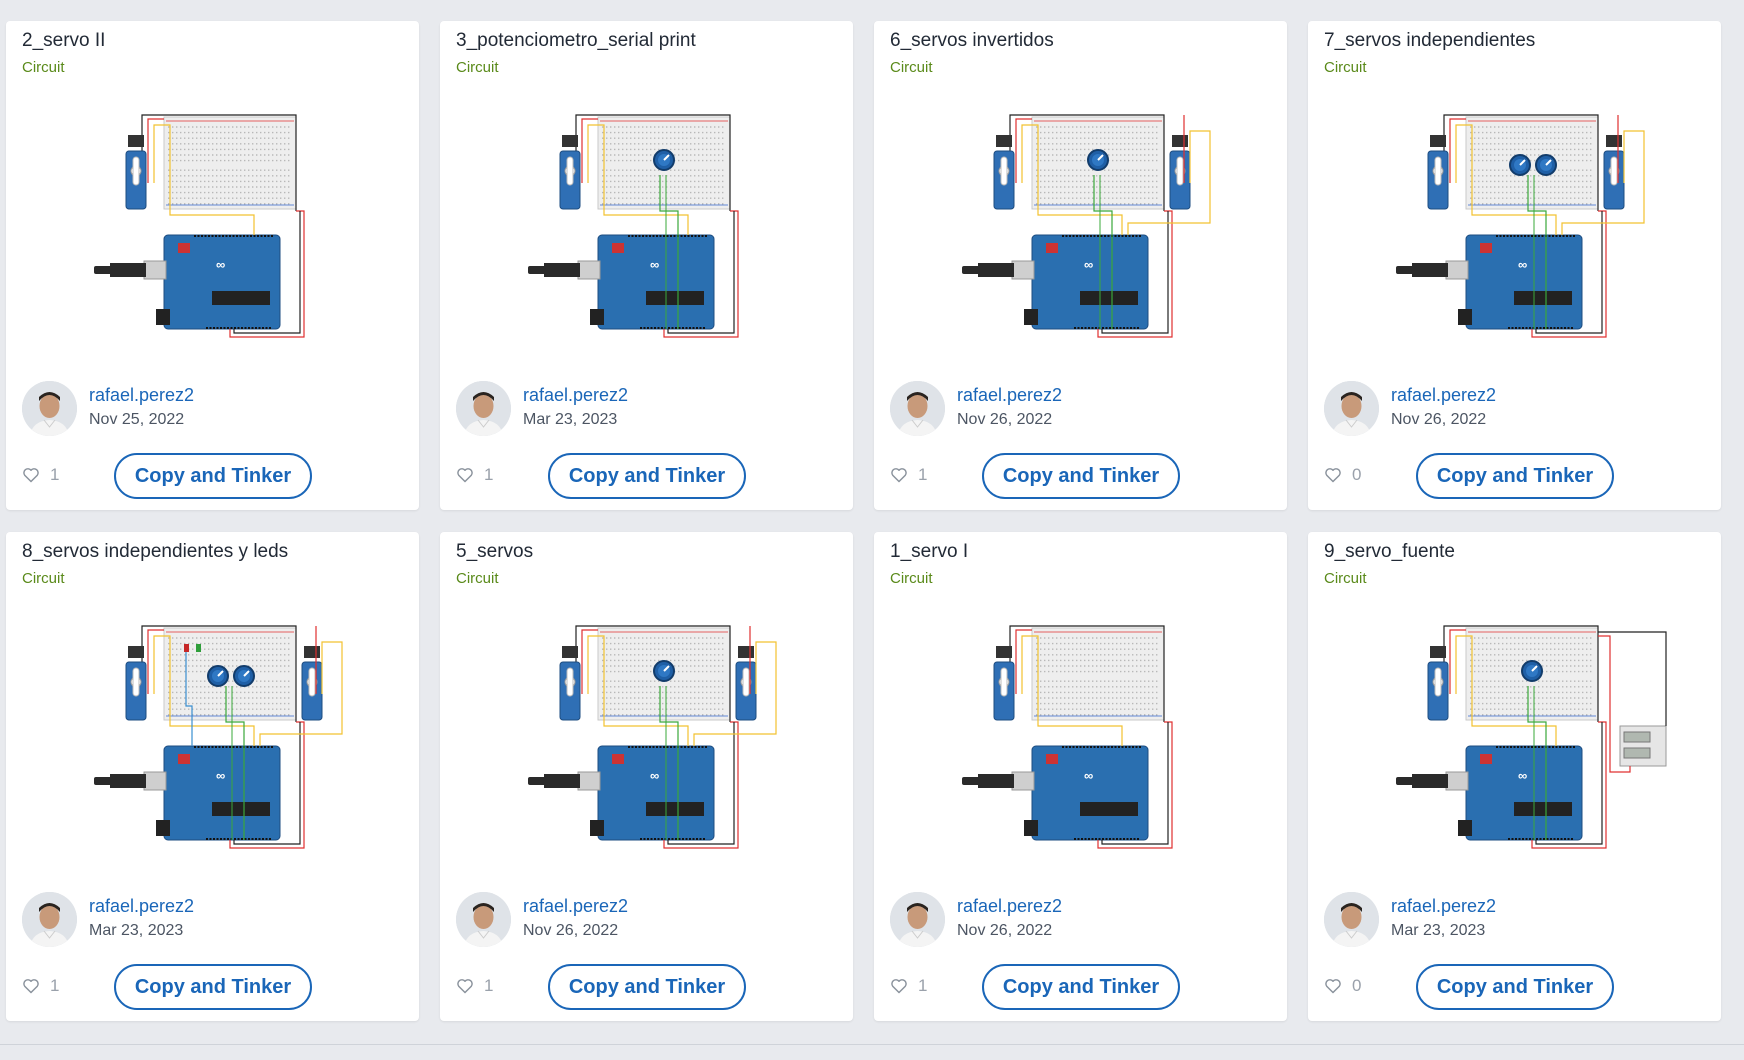  I want to click on project-title: 8_servos independientes y leds, so click(155, 552).